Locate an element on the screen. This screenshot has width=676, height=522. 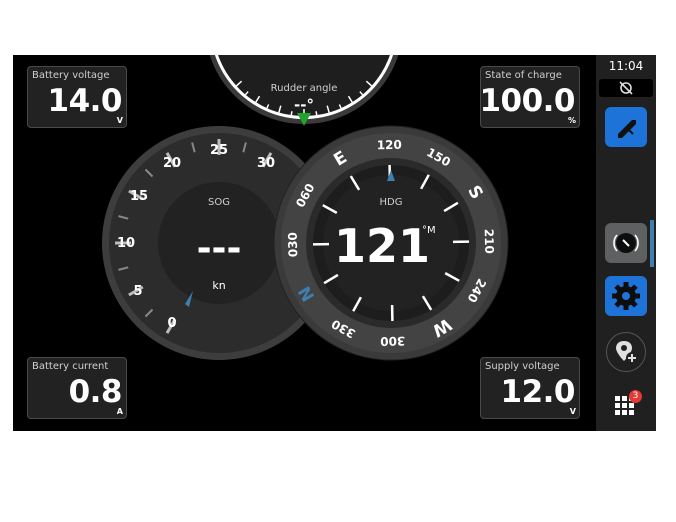
supply-voltage-label: Supply voltage is located at coordinates (522, 366).